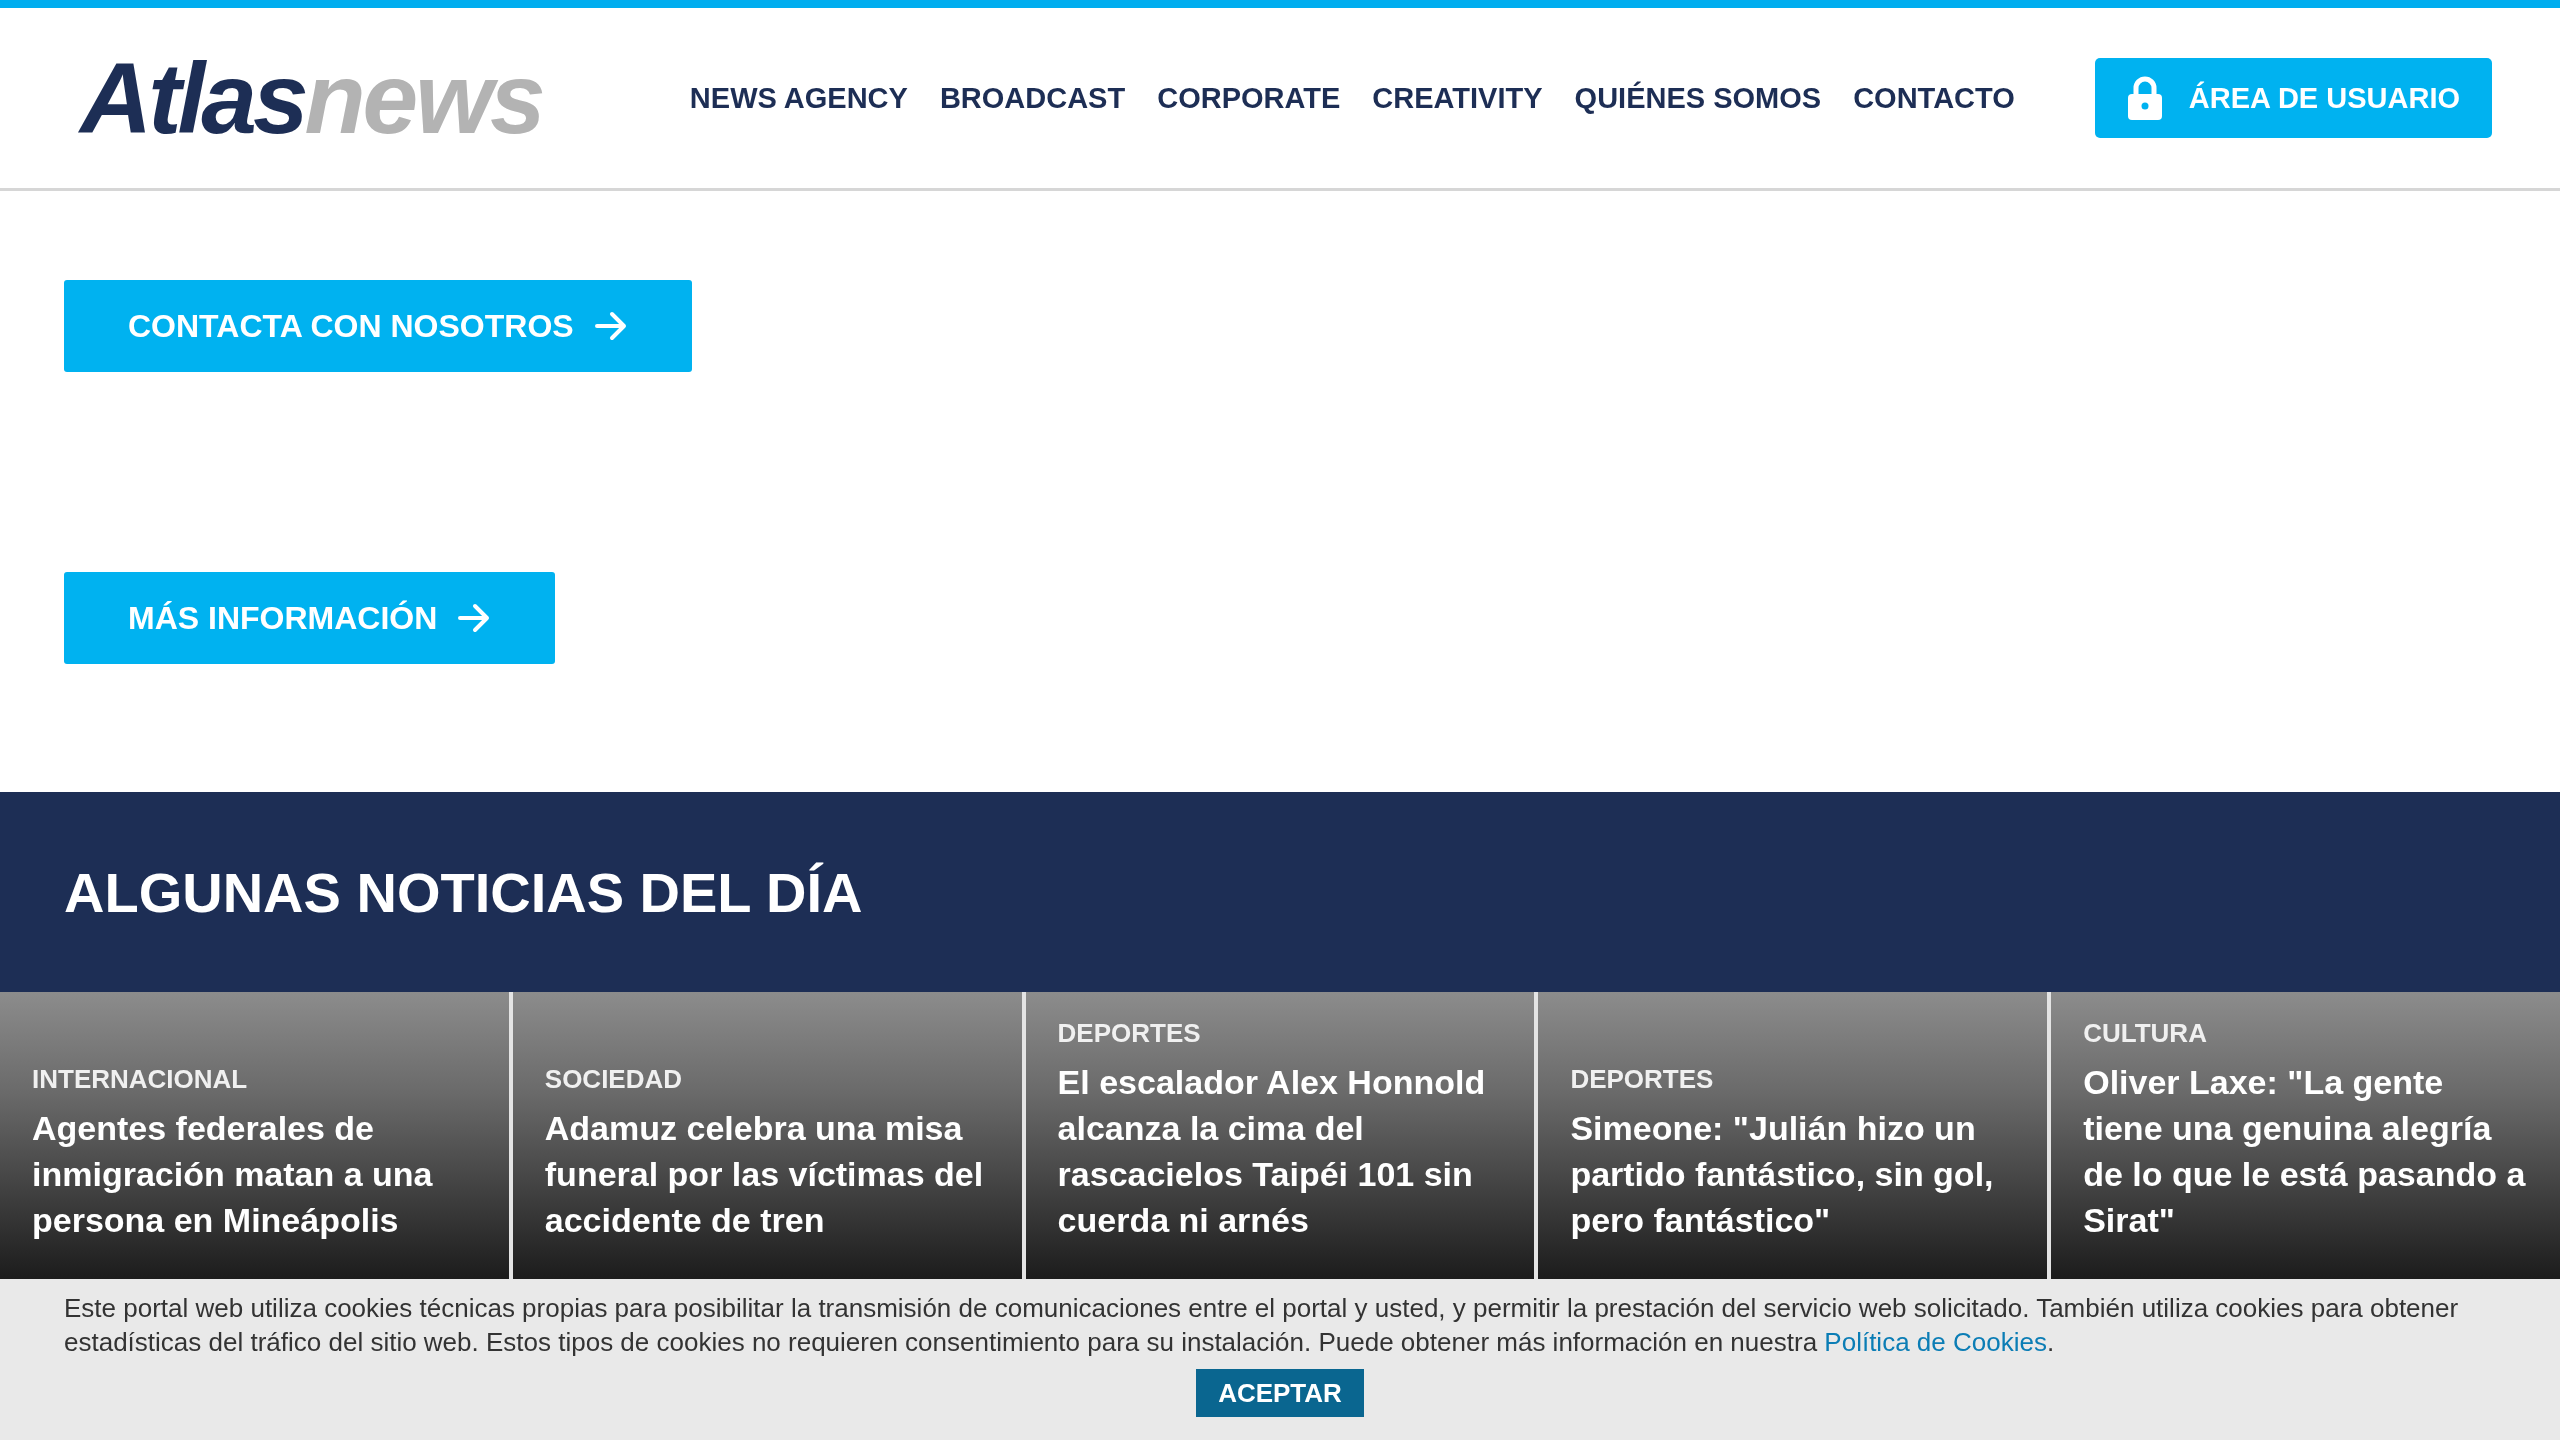  Describe the element at coordinates (2305, 1151) in the screenshot. I see `news-headline: Oliver Laxe: "La gente tiene una genuina alegría de lo que le está pasando a Sirat"` at that location.